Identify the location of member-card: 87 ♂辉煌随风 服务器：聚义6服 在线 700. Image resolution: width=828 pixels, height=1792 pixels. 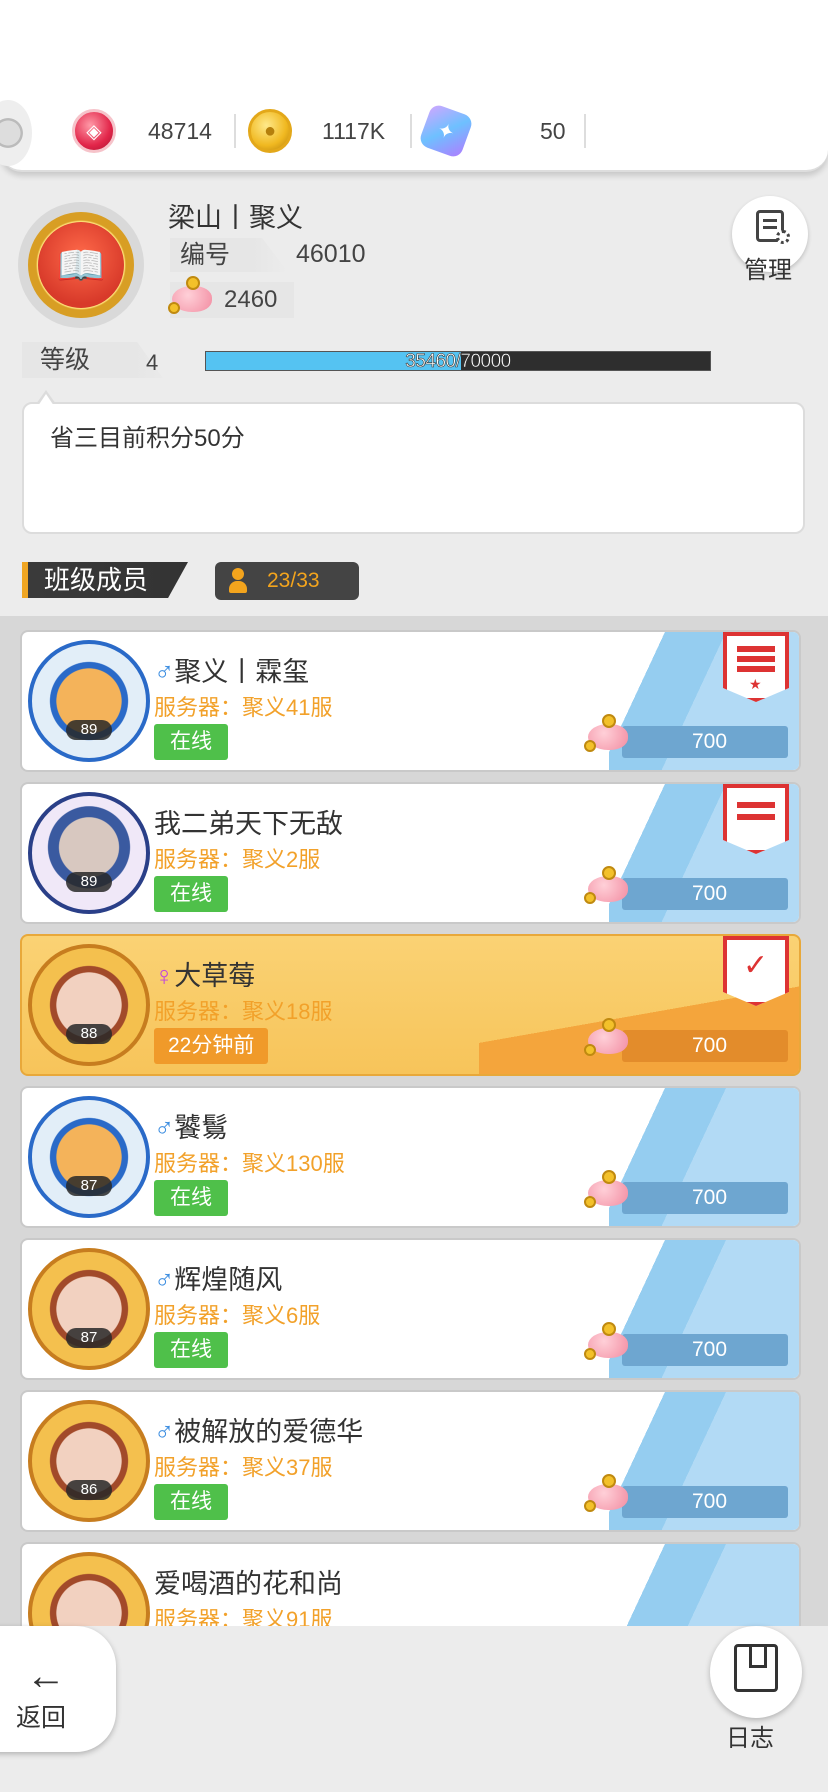
(410, 1309).